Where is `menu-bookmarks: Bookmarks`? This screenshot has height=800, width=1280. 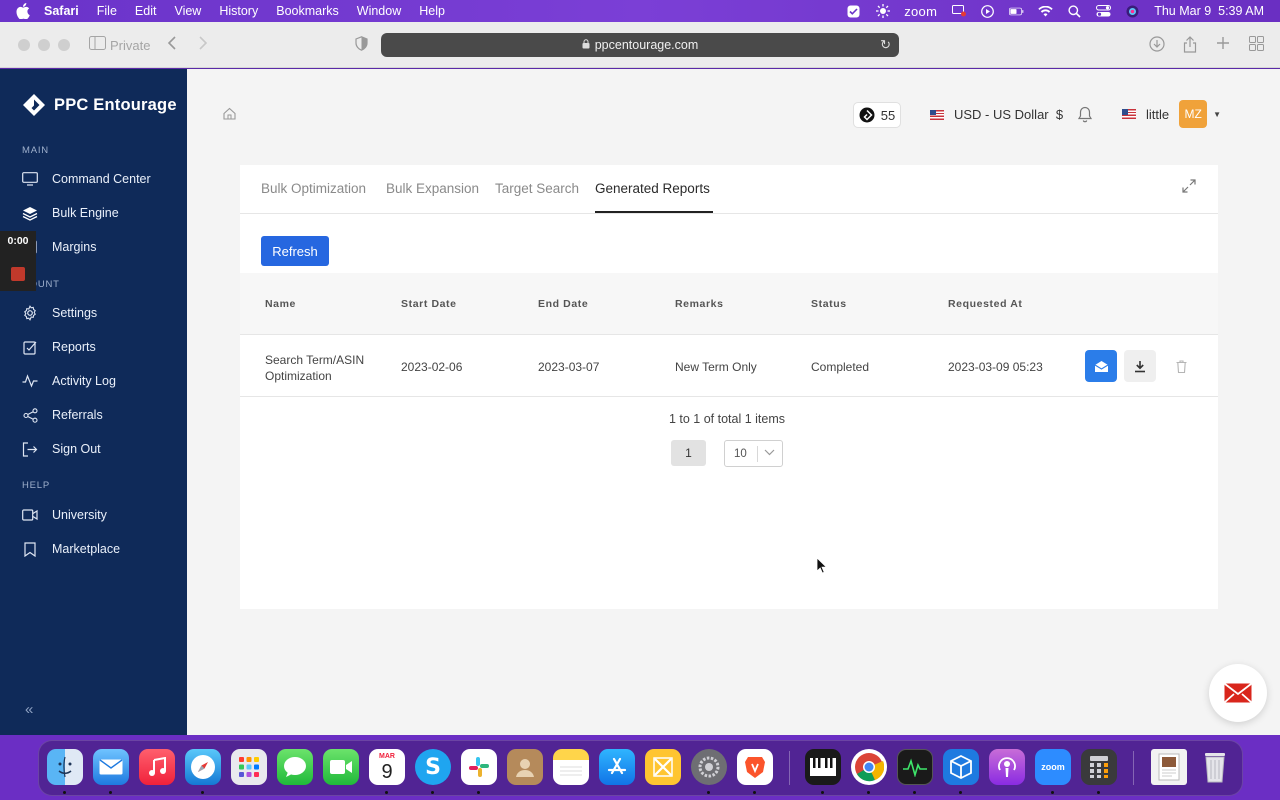
menu-bookmarks: Bookmarks is located at coordinates (307, 11).